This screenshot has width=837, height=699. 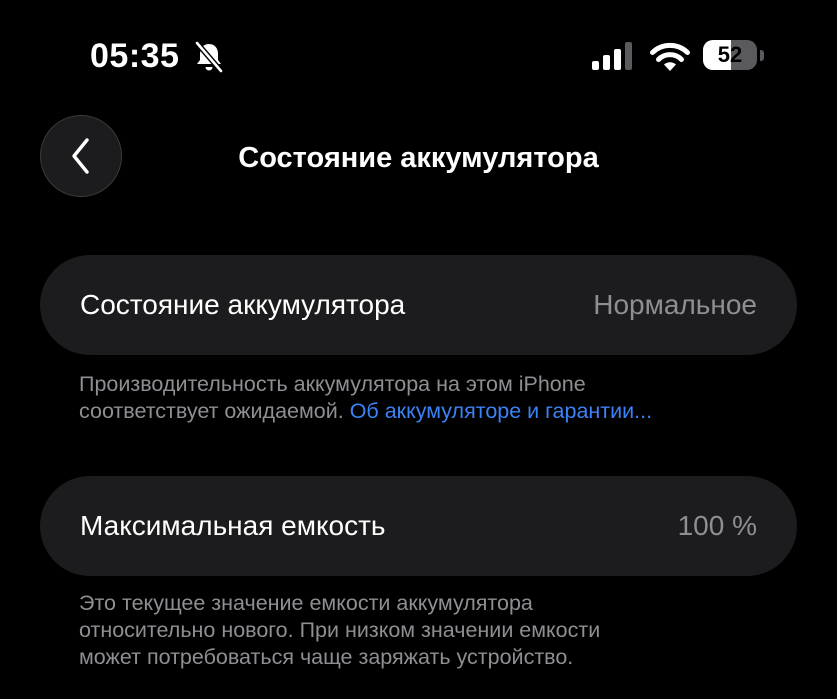 What do you see at coordinates (612, 56) in the screenshot?
I see `cellular-signal-icon` at bounding box center [612, 56].